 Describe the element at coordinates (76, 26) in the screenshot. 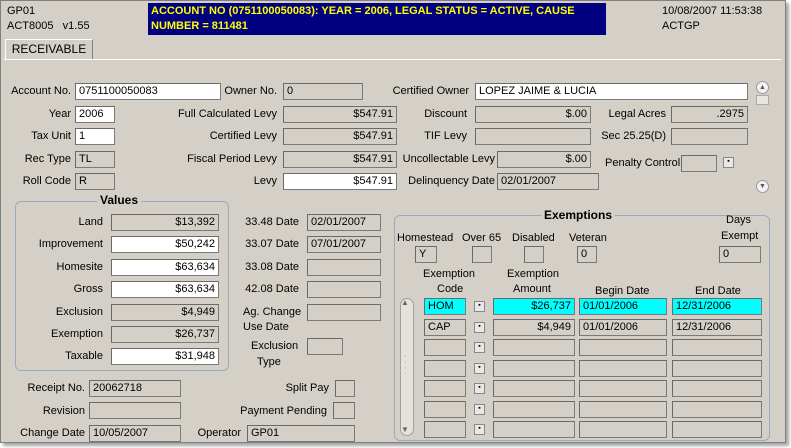

I see `version-label: v1.55` at that location.